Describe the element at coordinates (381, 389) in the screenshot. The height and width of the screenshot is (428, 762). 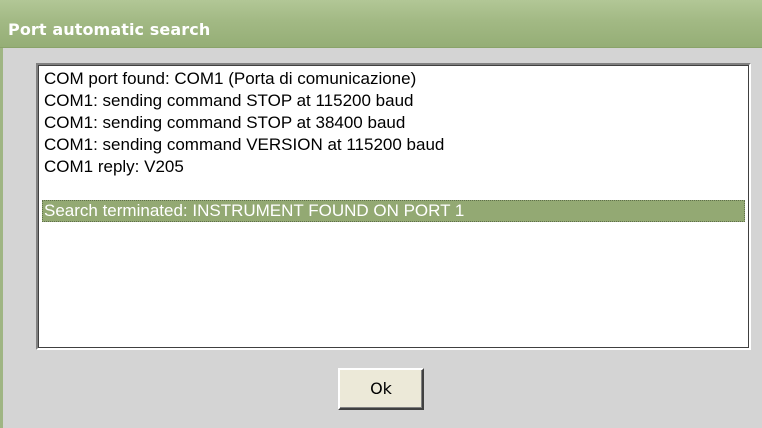
I see `ok-button: Ok` at that location.